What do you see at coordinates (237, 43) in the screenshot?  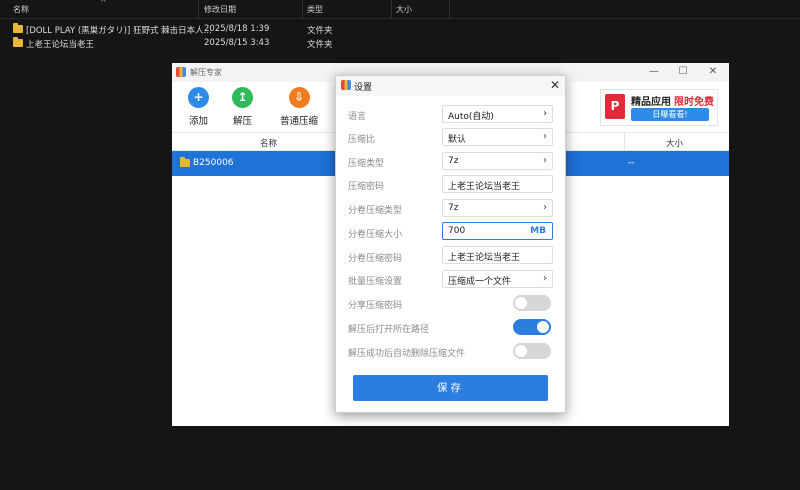 I see `file-date: 2025/8/15 3:43` at bounding box center [237, 43].